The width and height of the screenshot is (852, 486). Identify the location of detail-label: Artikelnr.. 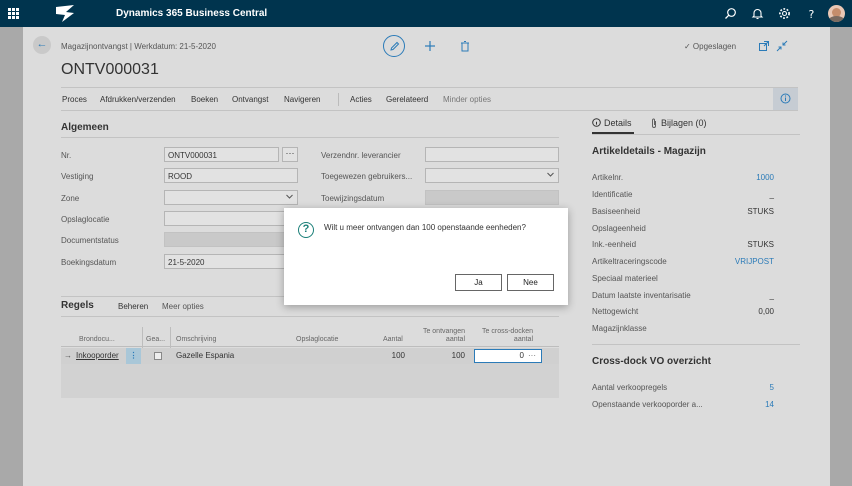
(608, 177).